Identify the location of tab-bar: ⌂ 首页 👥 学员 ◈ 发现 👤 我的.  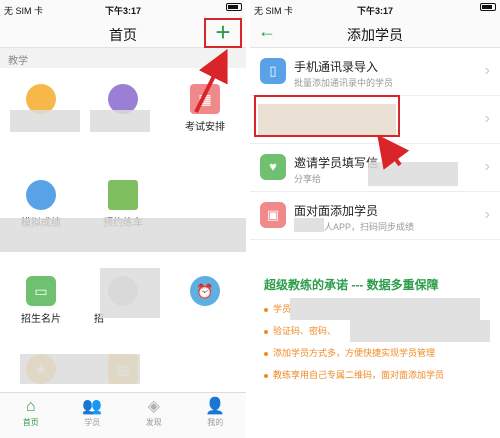
(123, 415).